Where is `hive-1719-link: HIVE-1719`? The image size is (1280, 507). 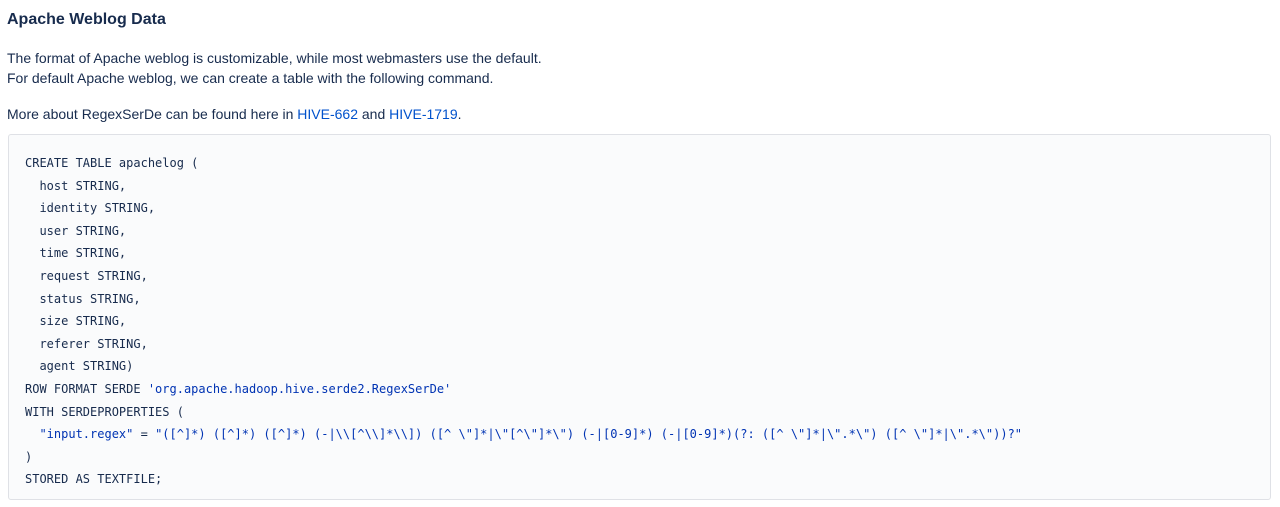
hive-1719-link: HIVE-1719 is located at coordinates (423, 114).